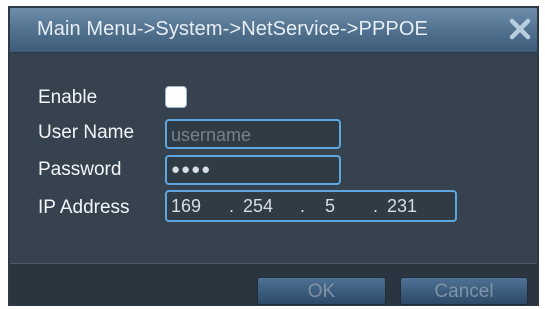  Describe the element at coordinates (80, 169) in the screenshot. I see `password-label: Password` at that location.